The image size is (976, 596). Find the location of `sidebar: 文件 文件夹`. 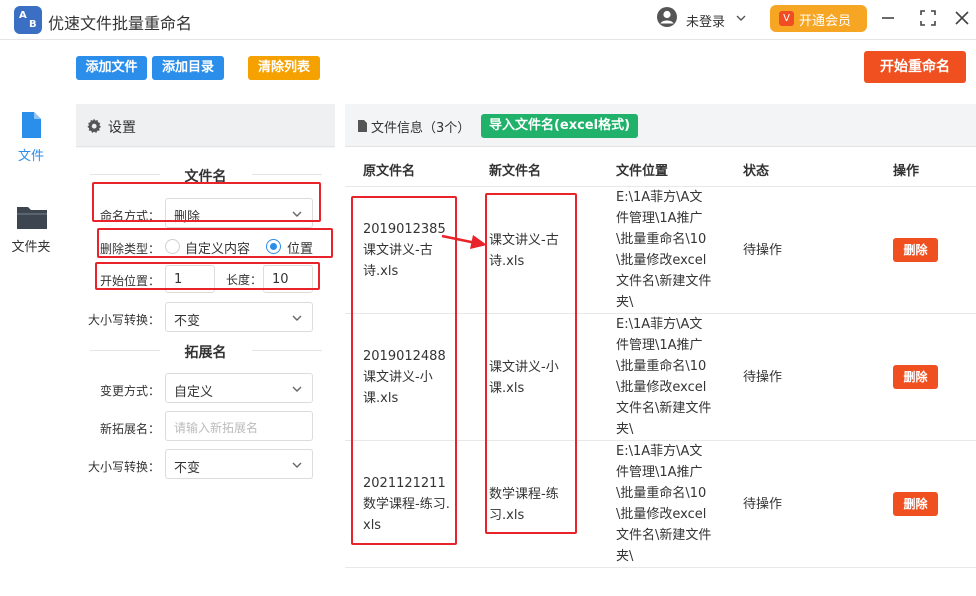

sidebar: 文件 文件夹 is located at coordinates (33, 345).